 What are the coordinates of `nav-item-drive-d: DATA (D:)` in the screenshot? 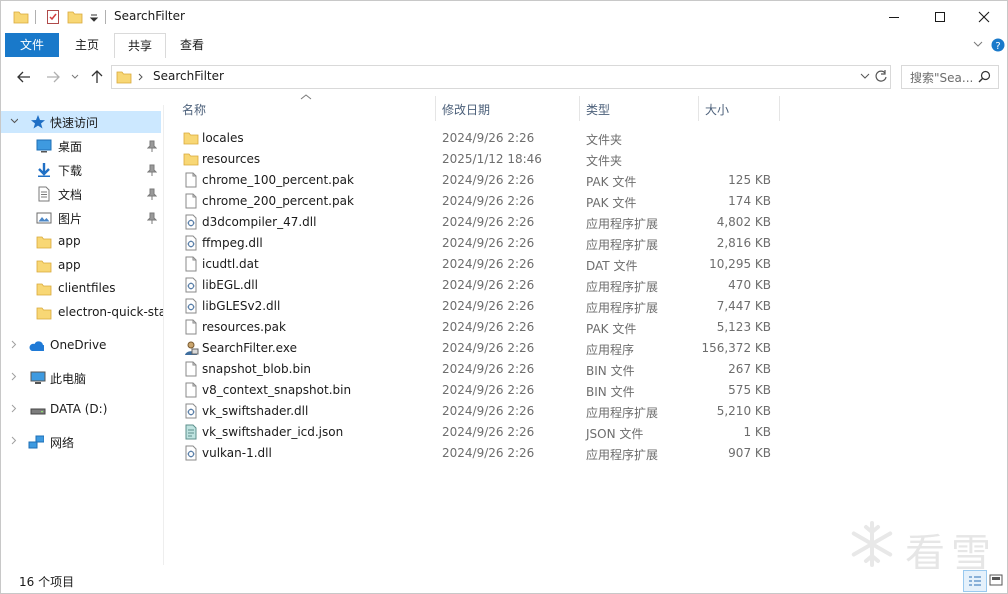 It's located at (81, 410).